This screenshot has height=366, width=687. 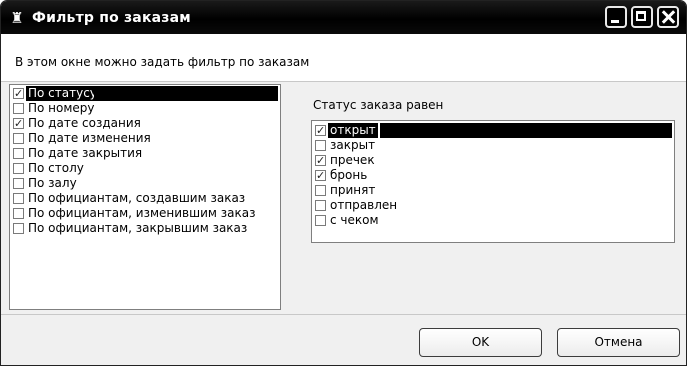 I want to click on item-label: пречек, so click(x=352, y=160).